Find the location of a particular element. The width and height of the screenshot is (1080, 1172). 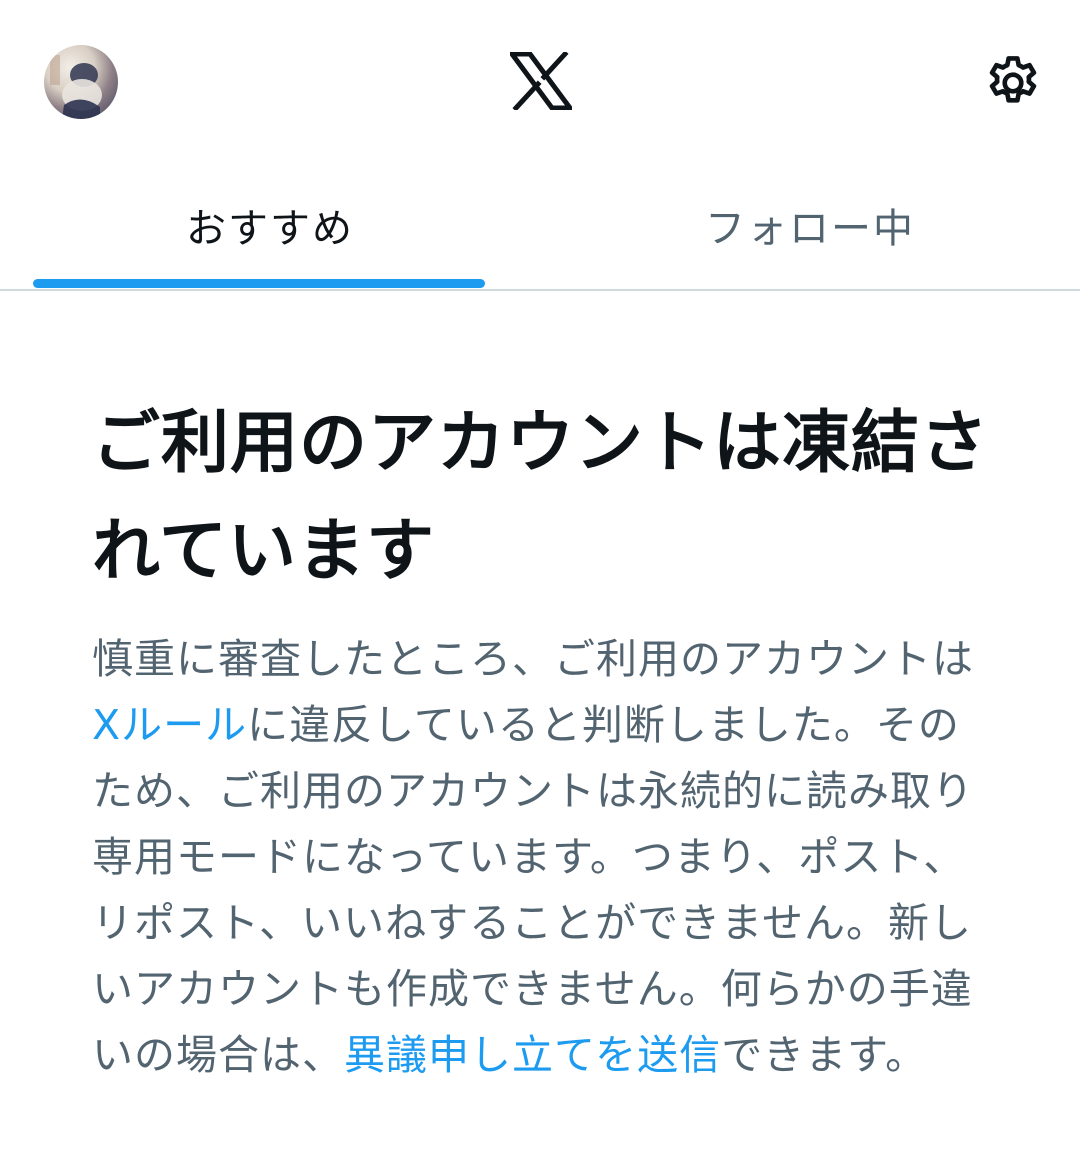

notice-body-part1: 慎重に審査したところ、ご利用のアカウントは is located at coordinates (533, 659).